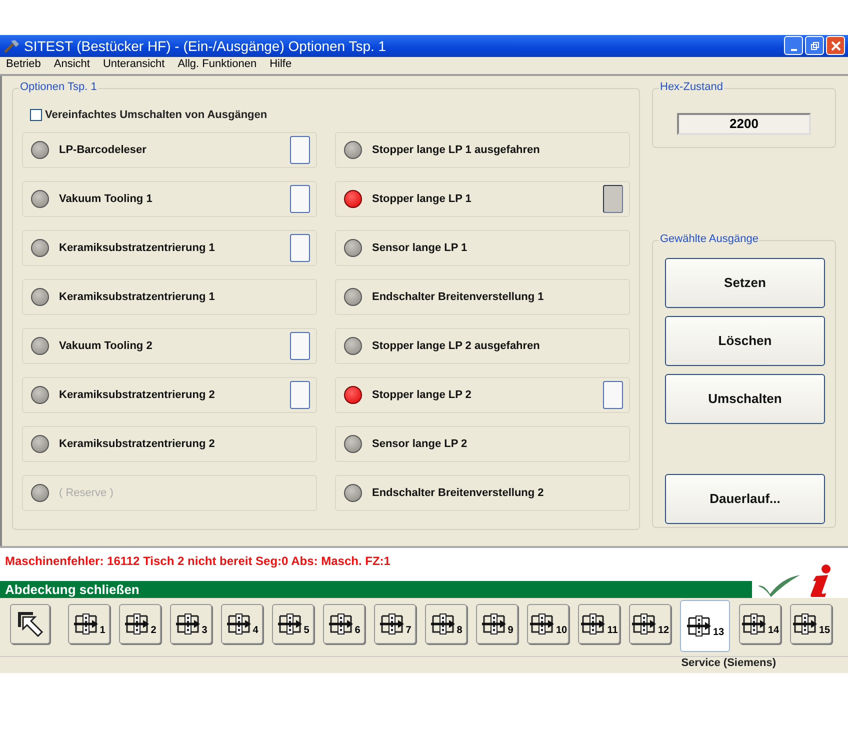 Image resolution: width=848 pixels, height=733 pixels. What do you see at coordinates (58, 86) in the screenshot?
I see `group-title: Optionen Tsp. 1` at bounding box center [58, 86].